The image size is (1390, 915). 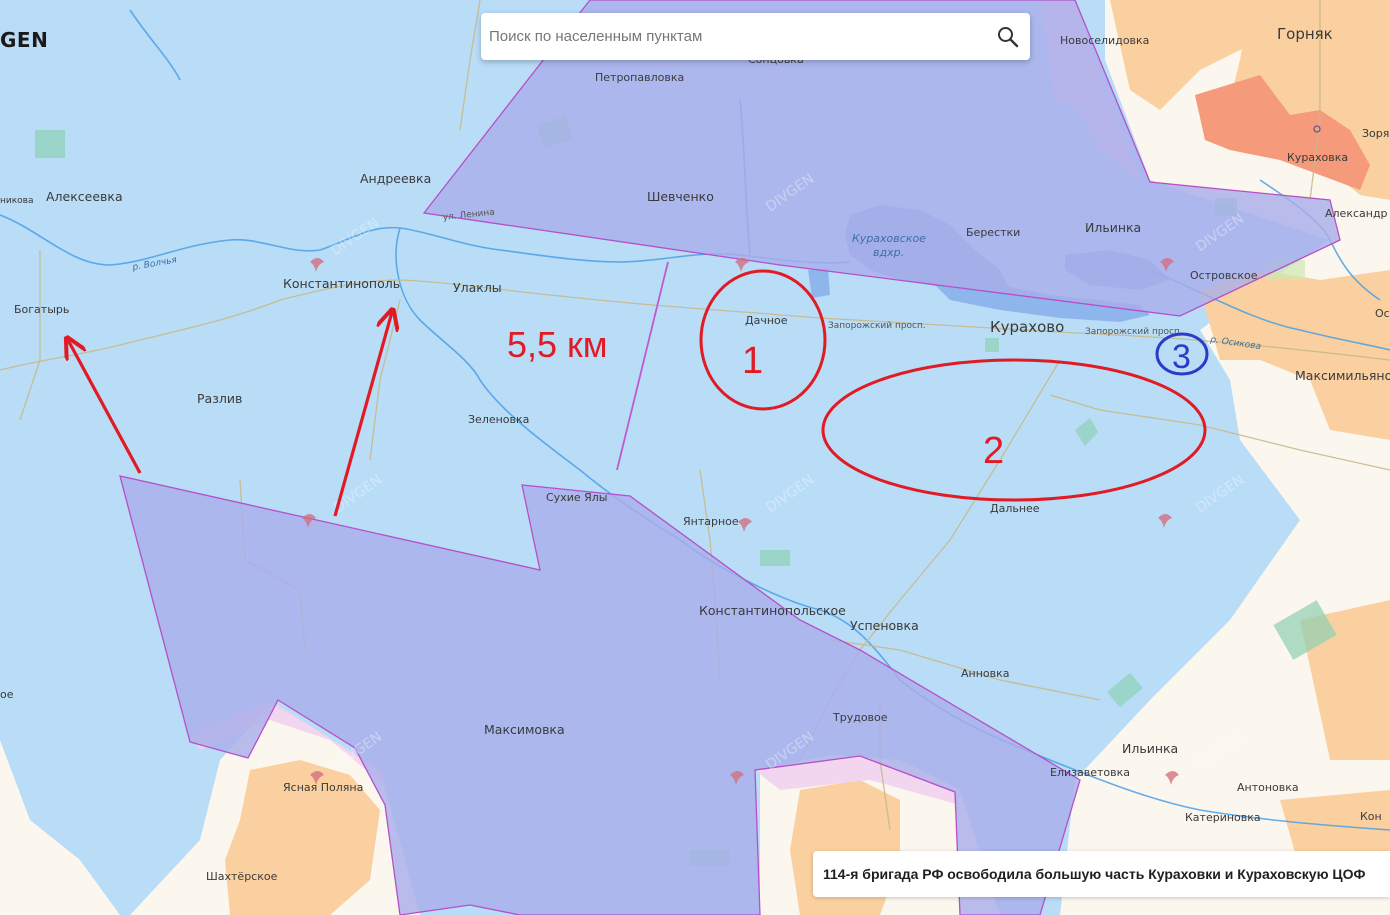 I want to click on label-novoselidovka: Новоселидовка, so click(x=1104, y=40).